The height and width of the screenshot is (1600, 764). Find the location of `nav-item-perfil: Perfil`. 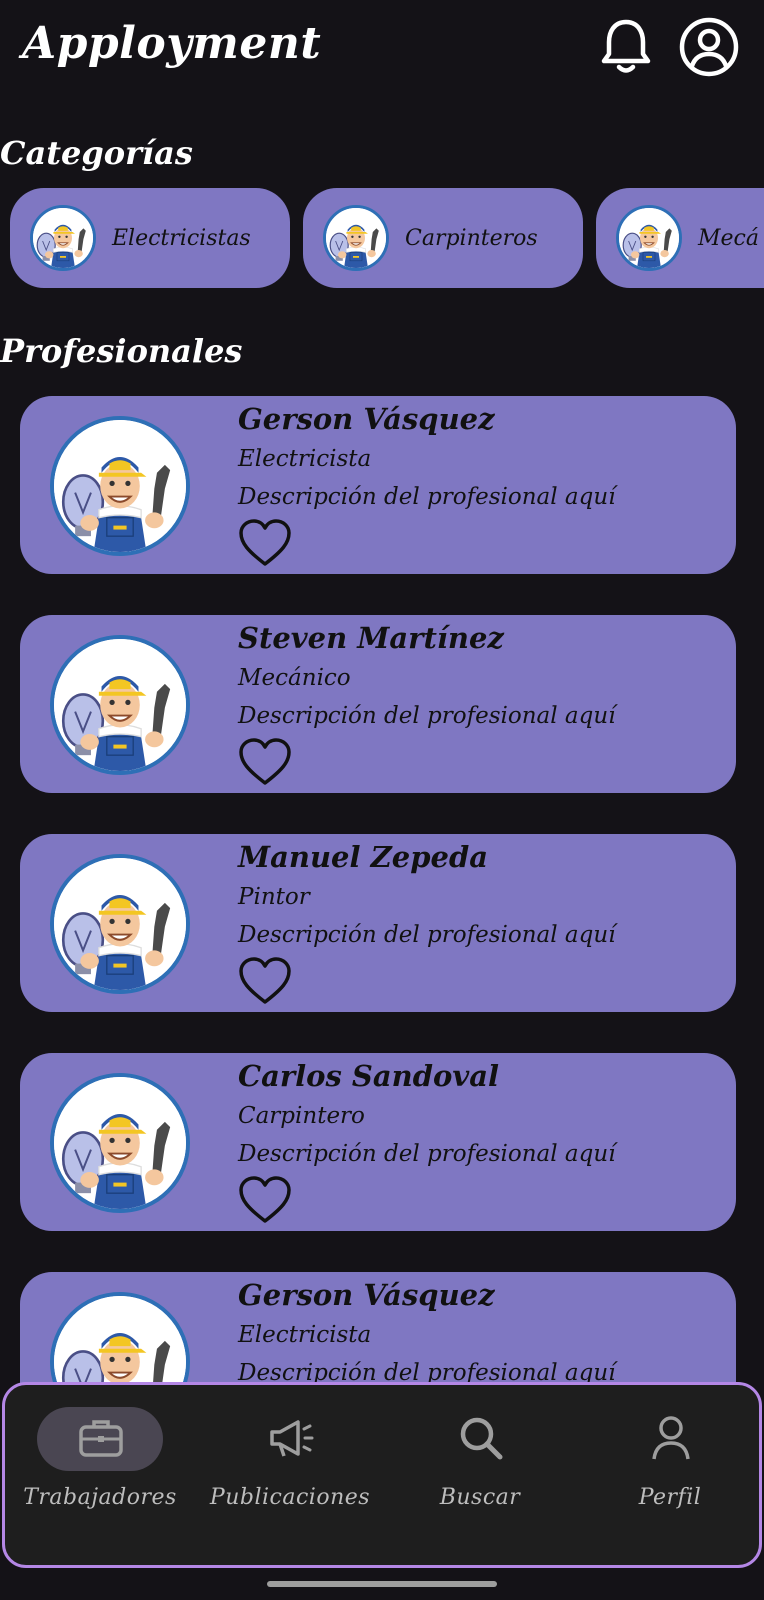

nav-item-perfil: Perfil is located at coordinates (669, 1475).